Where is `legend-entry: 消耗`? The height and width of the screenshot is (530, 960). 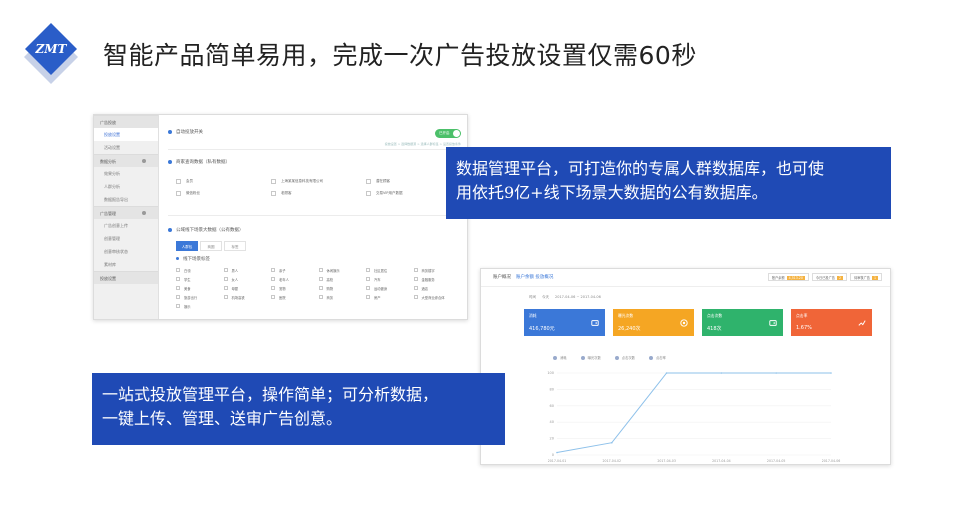 legend-entry: 消耗 is located at coordinates (560, 357).